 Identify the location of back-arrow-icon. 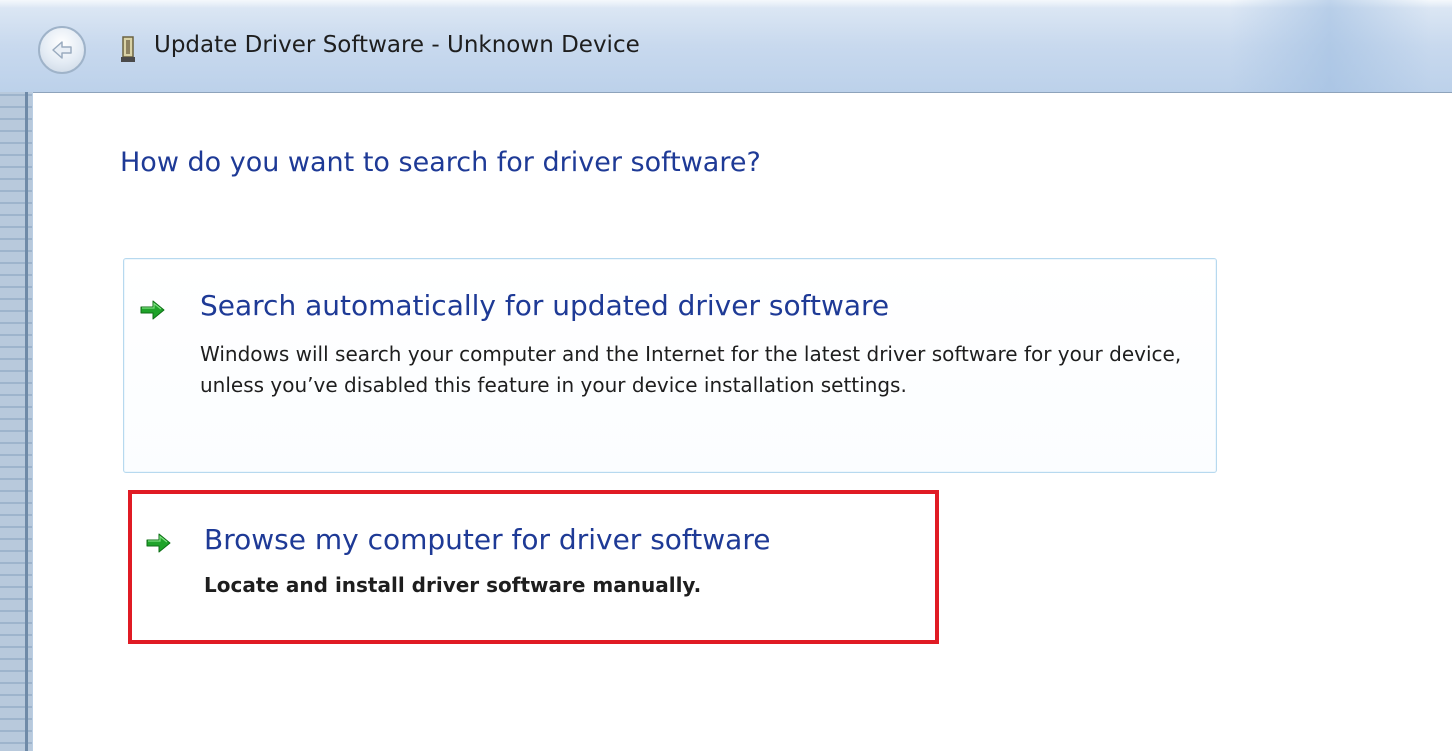
(62, 50).